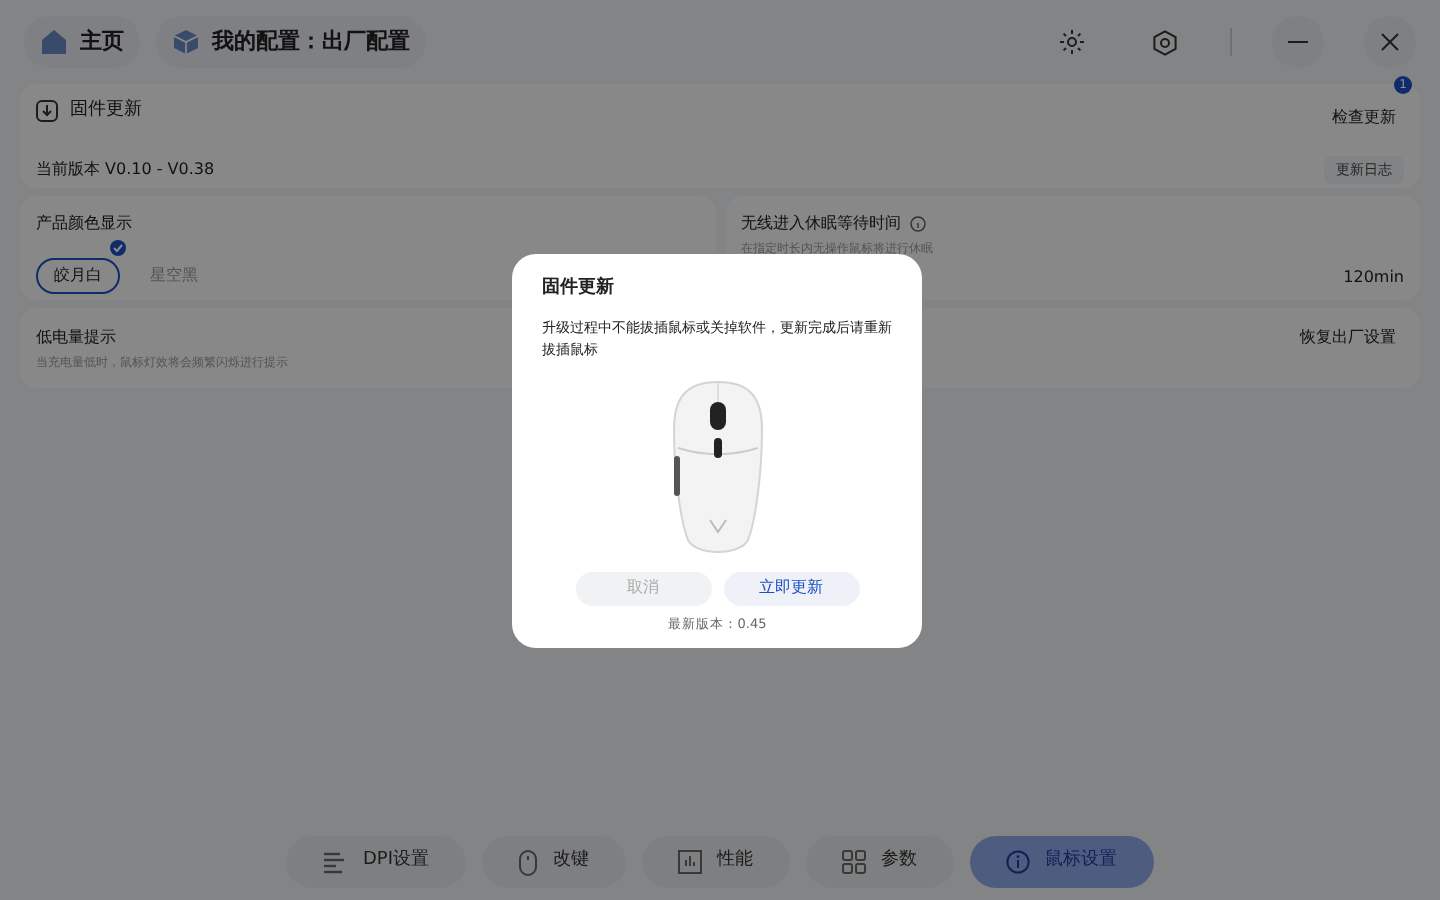 This screenshot has width=1440, height=900. What do you see at coordinates (1373, 278) in the screenshot?
I see `sleep-time-reading: 120min` at bounding box center [1373, 278].